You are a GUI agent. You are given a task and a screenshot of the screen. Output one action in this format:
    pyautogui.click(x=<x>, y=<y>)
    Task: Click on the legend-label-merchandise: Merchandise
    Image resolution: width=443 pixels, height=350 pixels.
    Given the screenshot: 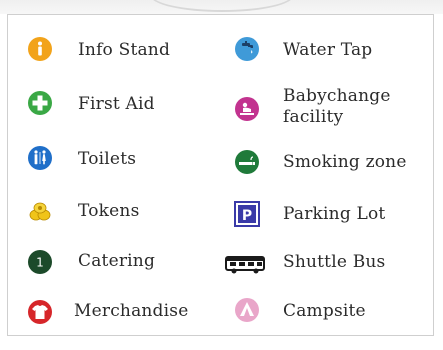 What is the action you would take?
    pyautogui.click(x=131, y=311)
    